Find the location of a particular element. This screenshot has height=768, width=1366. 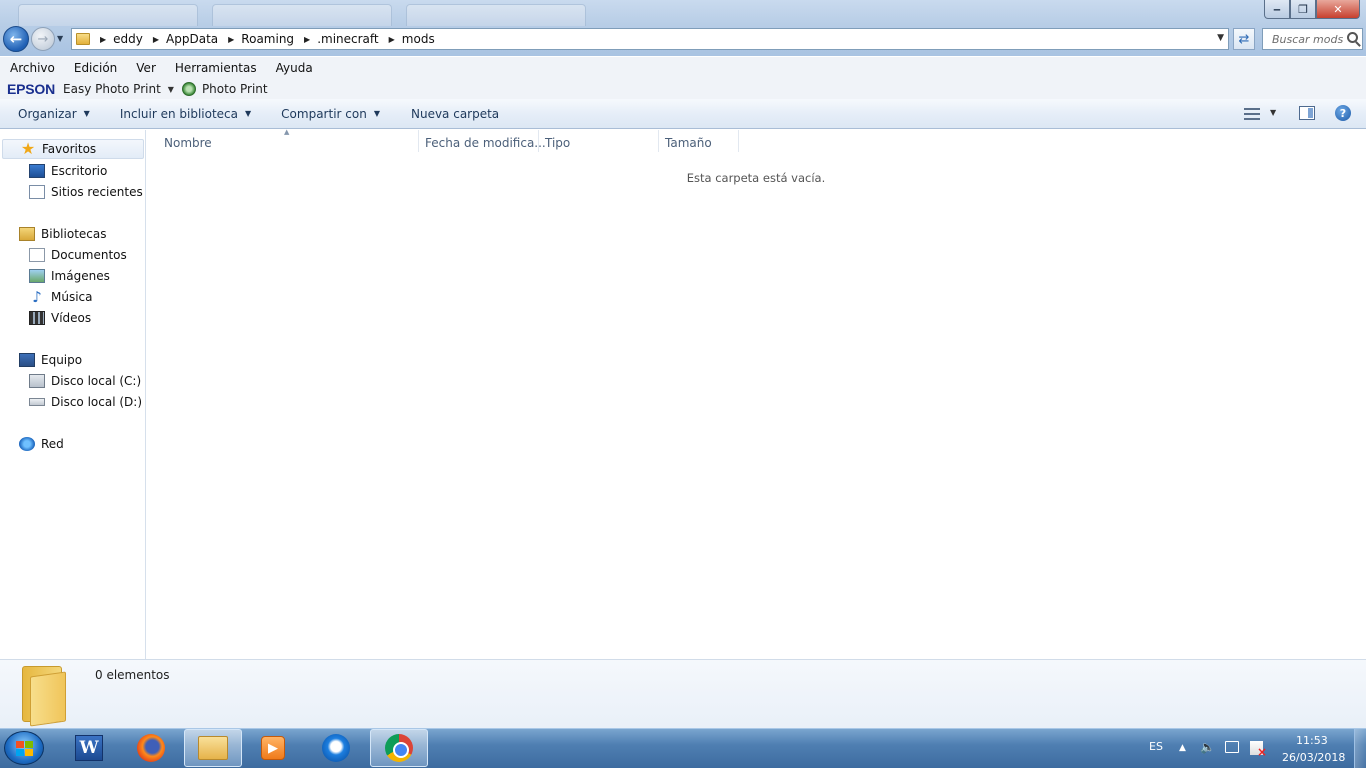

show-hidden-icons-icon: ▲ is located at coordinates (1182, 748).